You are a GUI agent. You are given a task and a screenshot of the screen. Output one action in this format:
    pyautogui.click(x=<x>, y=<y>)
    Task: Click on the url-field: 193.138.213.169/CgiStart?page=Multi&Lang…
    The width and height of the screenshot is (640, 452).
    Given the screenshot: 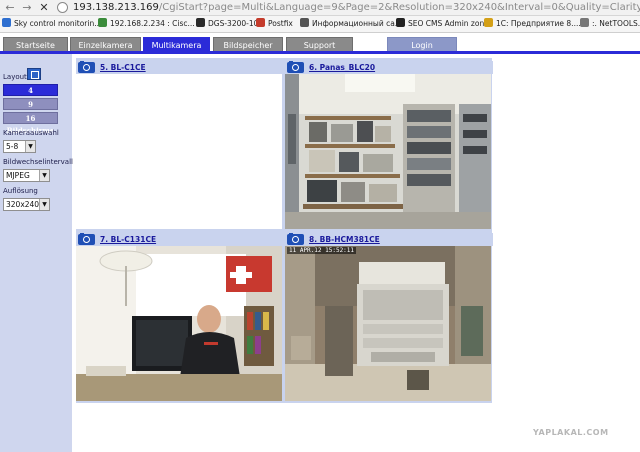 What is the action you would take?
    pyautogui.click(x=356, y=8)
    